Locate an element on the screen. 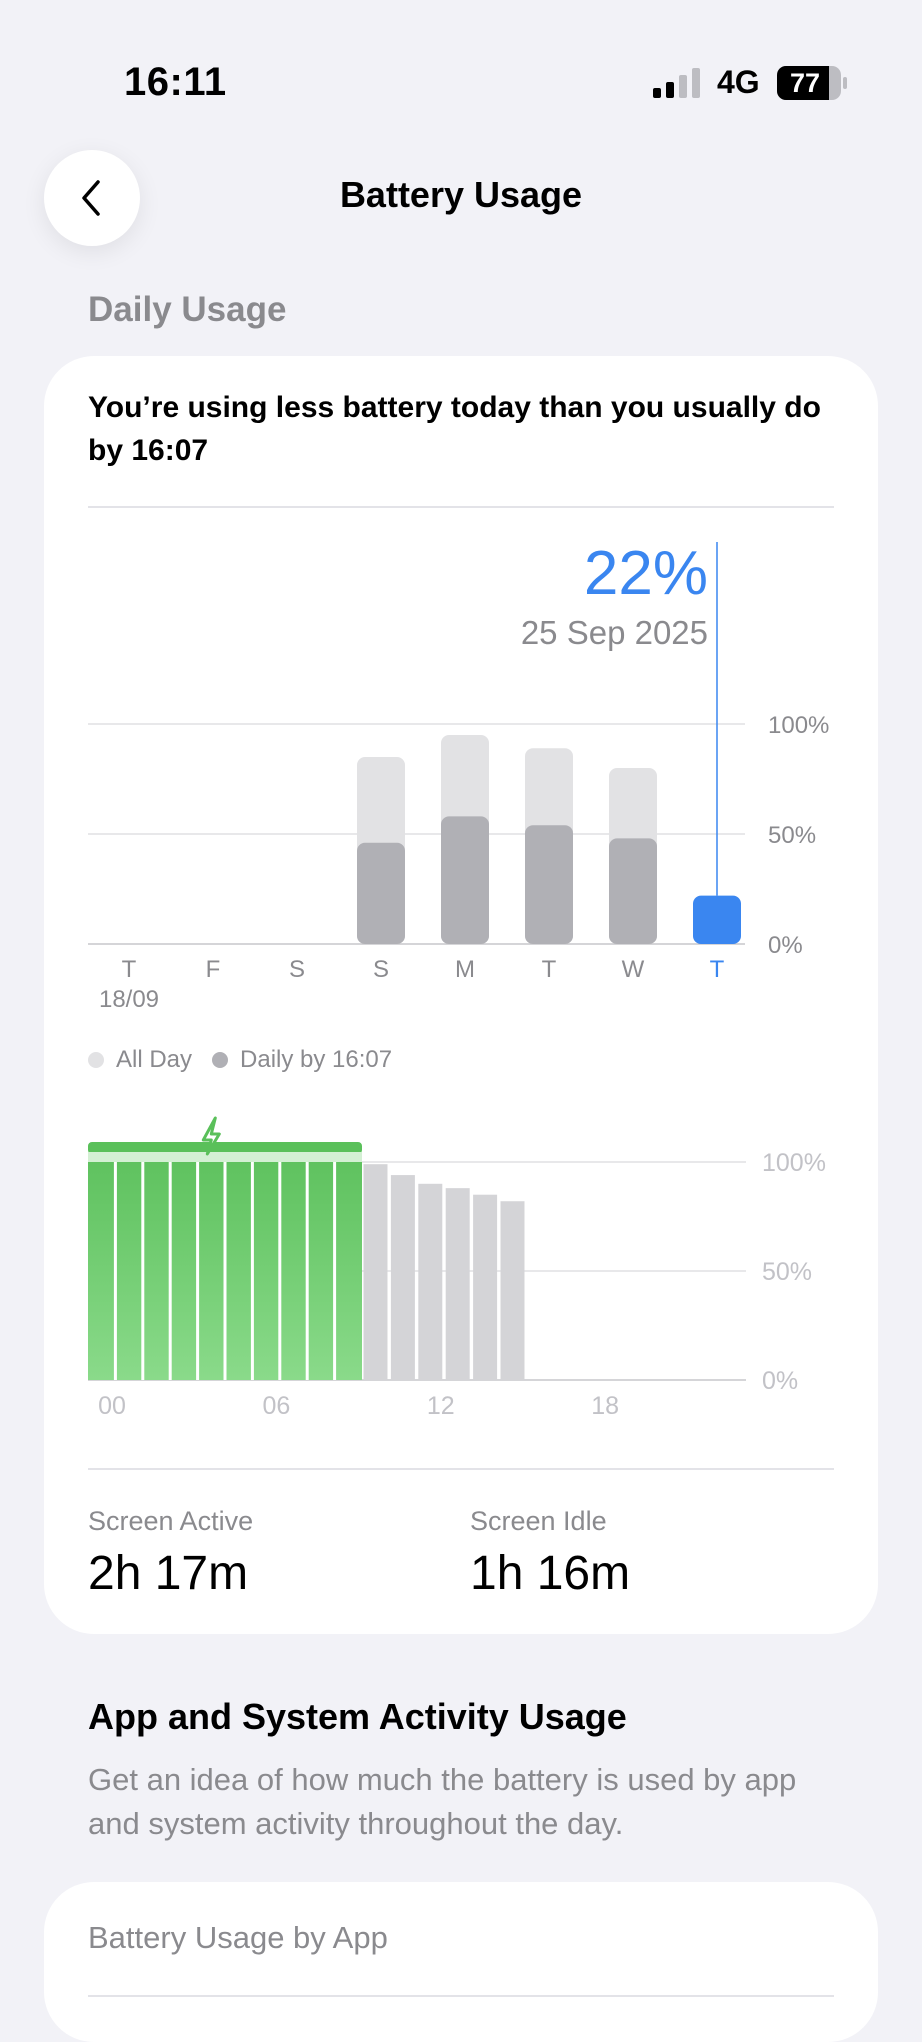  activity-section-title: App and System Activity Usage is located at coordinates (357, 1716).